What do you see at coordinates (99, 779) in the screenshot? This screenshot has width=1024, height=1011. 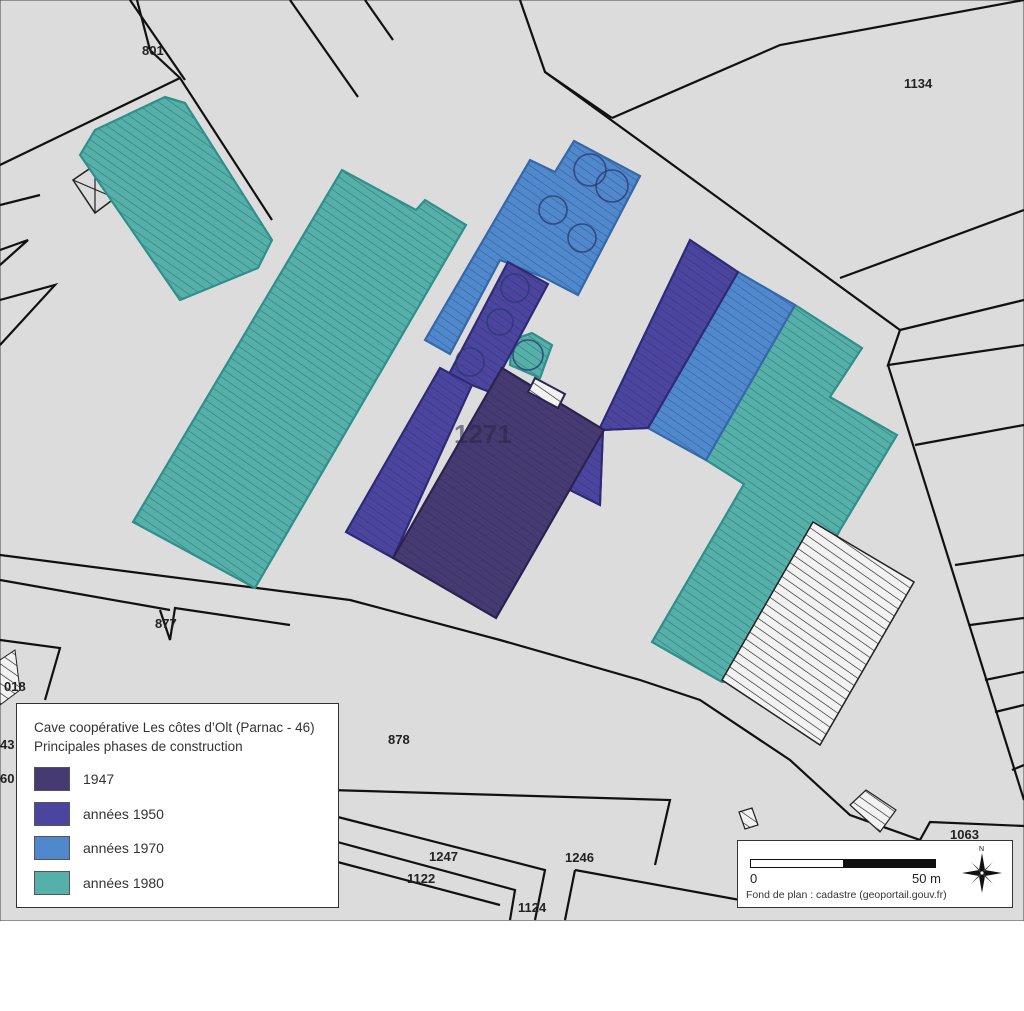 I see `legend-label: 1947` at bounding box center [99, 779].